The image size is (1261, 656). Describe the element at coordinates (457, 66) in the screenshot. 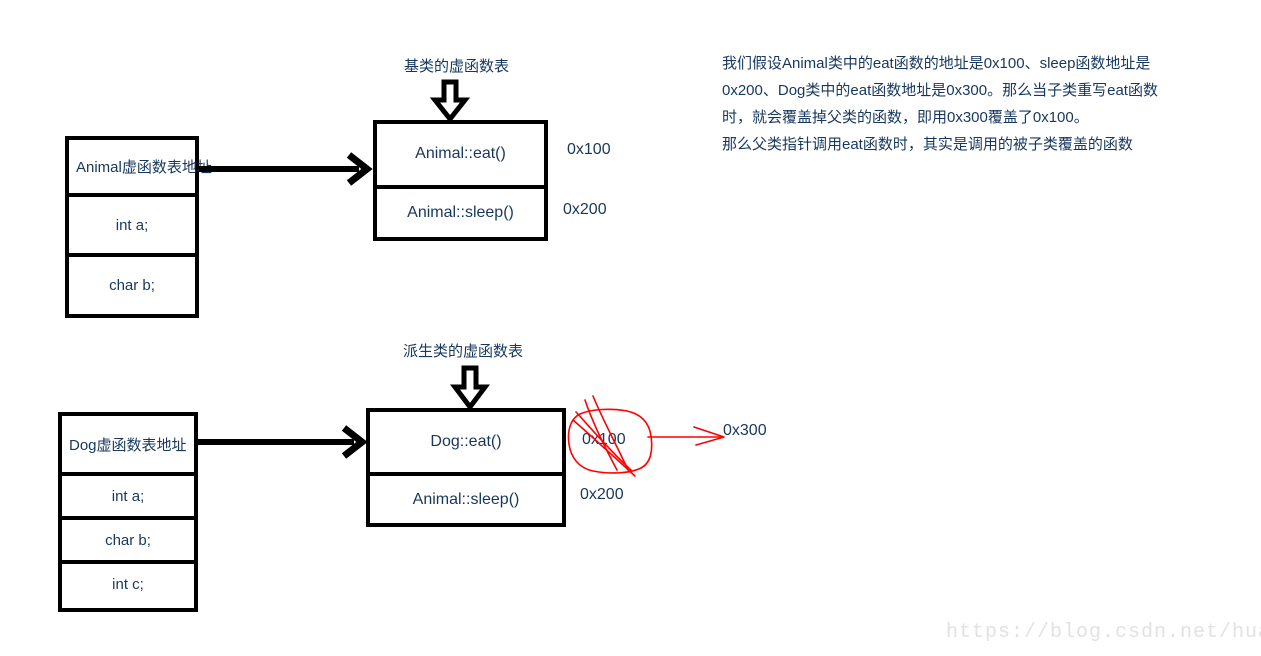

I see `base-vtable-caption: 基类的虚函数表` at that location.